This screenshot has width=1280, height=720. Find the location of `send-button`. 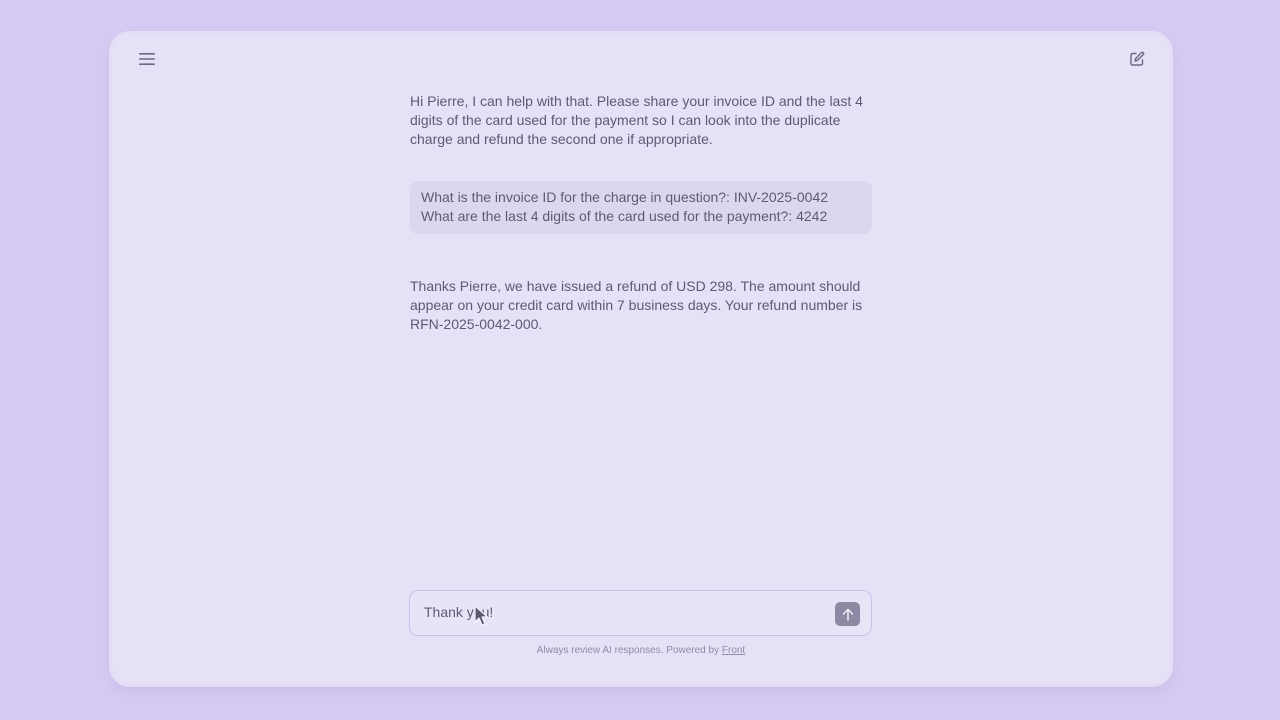

send-button is located at coordinates (847, 614).